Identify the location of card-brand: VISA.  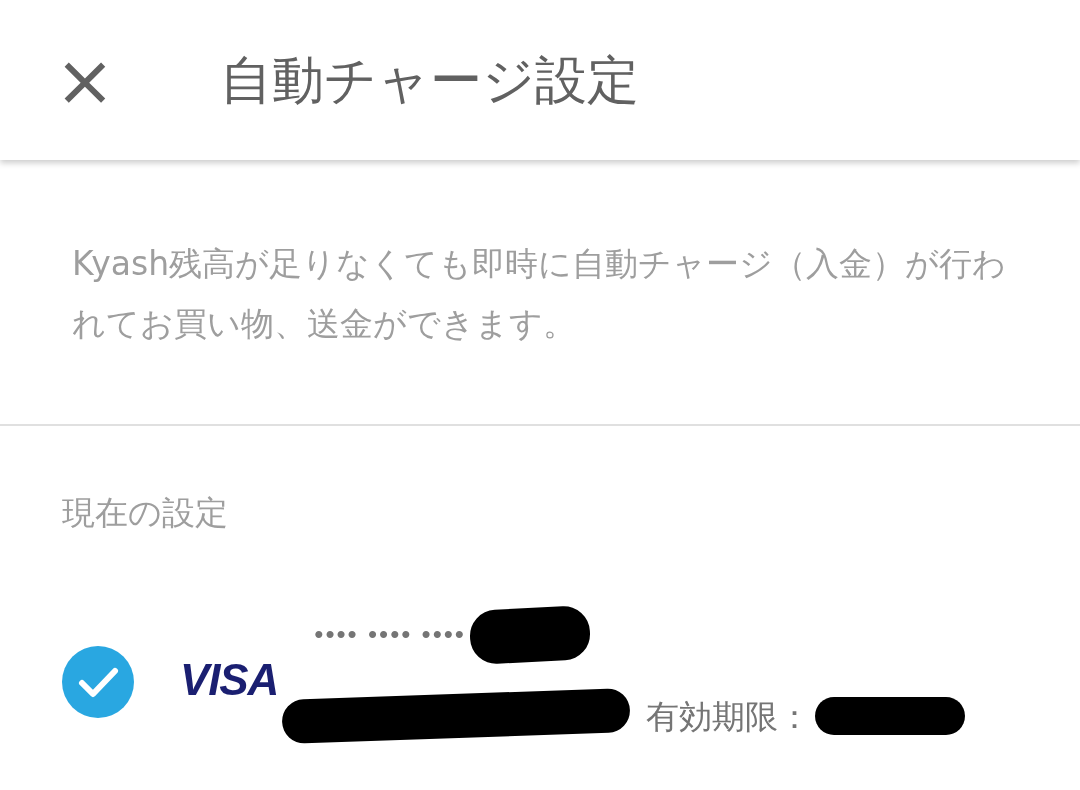
(229, 679).